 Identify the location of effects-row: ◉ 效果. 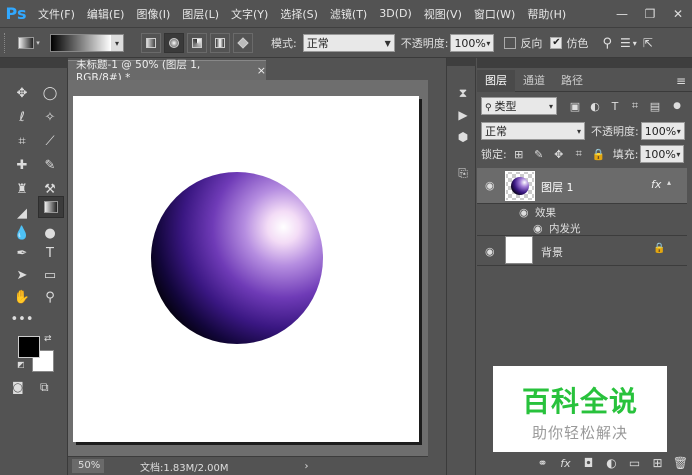
(582, 212).